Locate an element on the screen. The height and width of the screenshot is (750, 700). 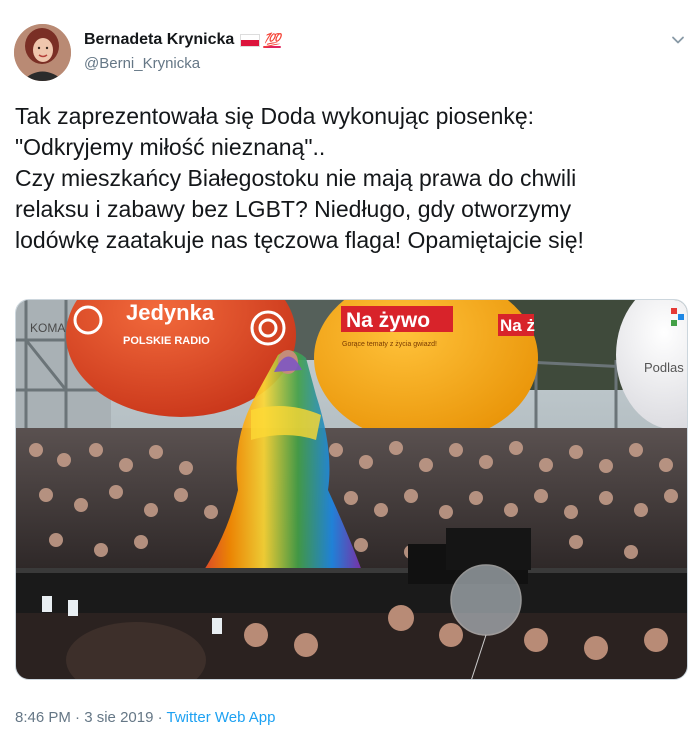
balloon-center-subtitle: Gorące tematy z życia gwiazd! is located at coordinates (389, 344).